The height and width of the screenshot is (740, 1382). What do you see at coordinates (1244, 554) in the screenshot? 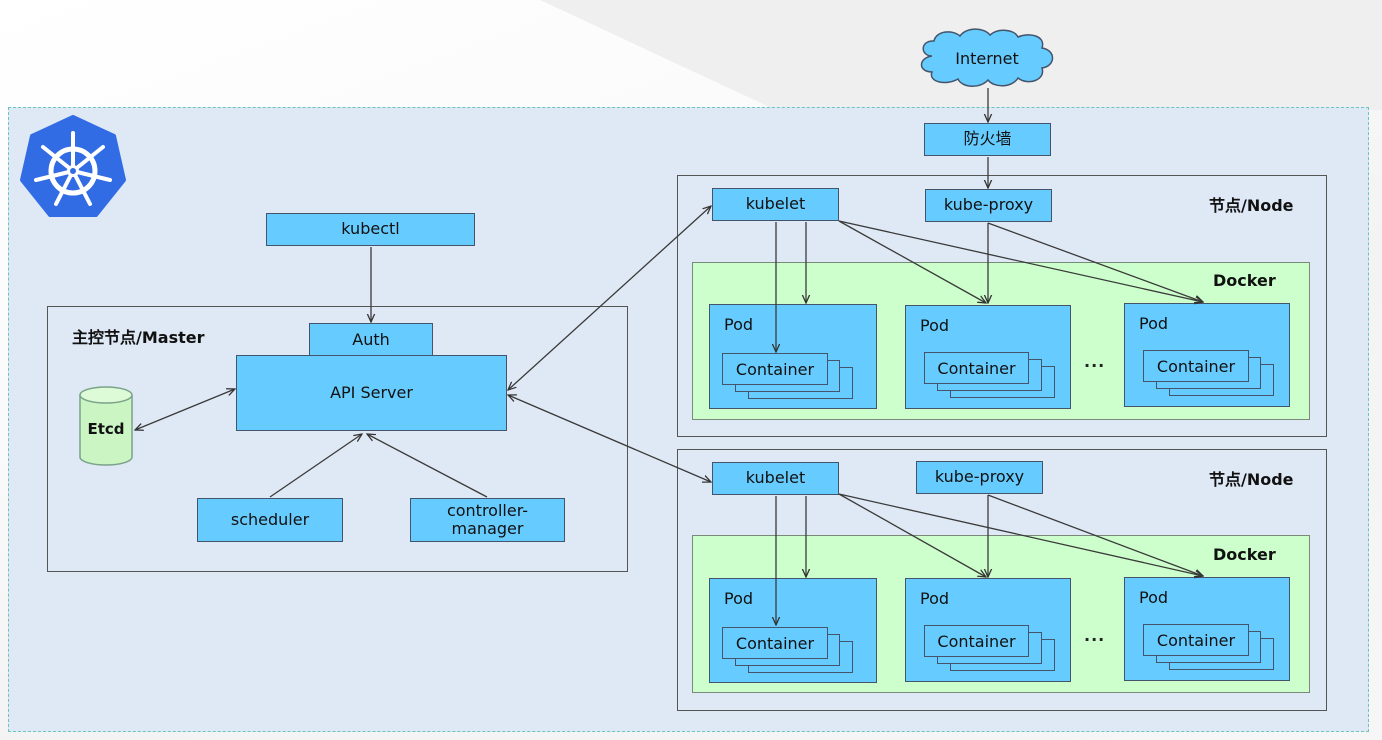
I see `node-2-docker-label: Docker` at bounding box center [1244, 554].